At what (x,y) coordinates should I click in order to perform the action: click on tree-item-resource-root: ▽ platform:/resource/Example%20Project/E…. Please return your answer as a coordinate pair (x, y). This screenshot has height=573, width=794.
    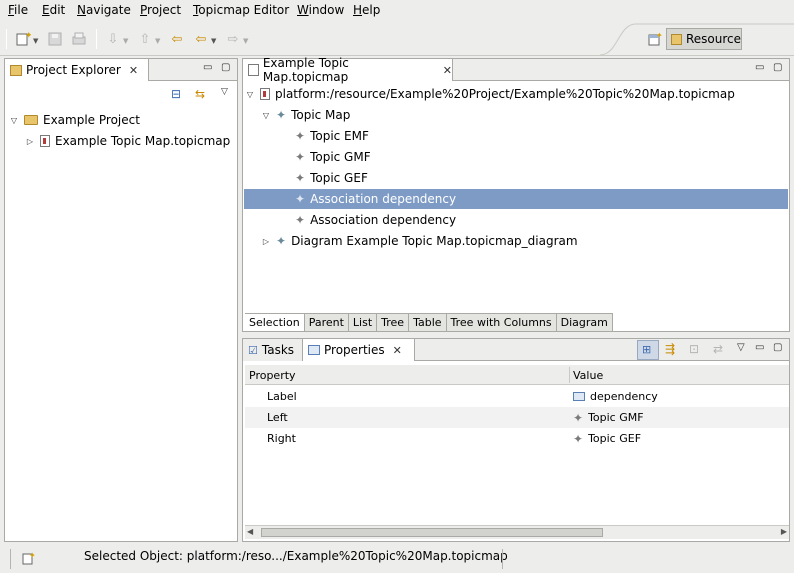
    Looking at the image, I should click on (490, 94).